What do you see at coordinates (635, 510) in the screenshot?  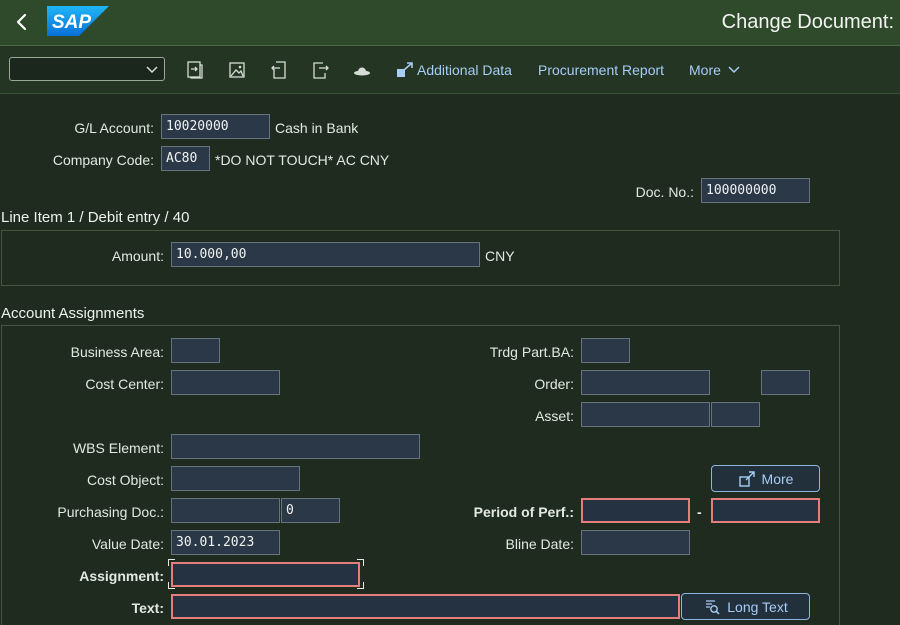 I see `period-from-field` at bounding box center [635, 510].